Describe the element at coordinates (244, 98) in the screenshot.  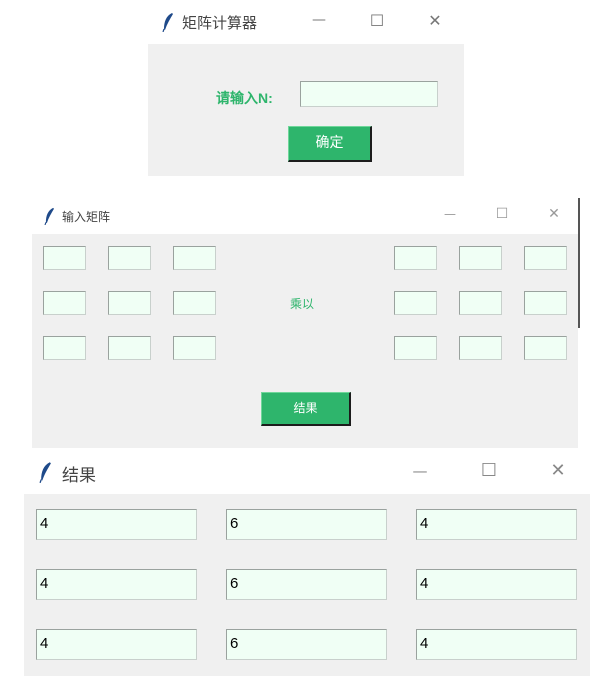
I see `n-label: 请输入N:` at that location.